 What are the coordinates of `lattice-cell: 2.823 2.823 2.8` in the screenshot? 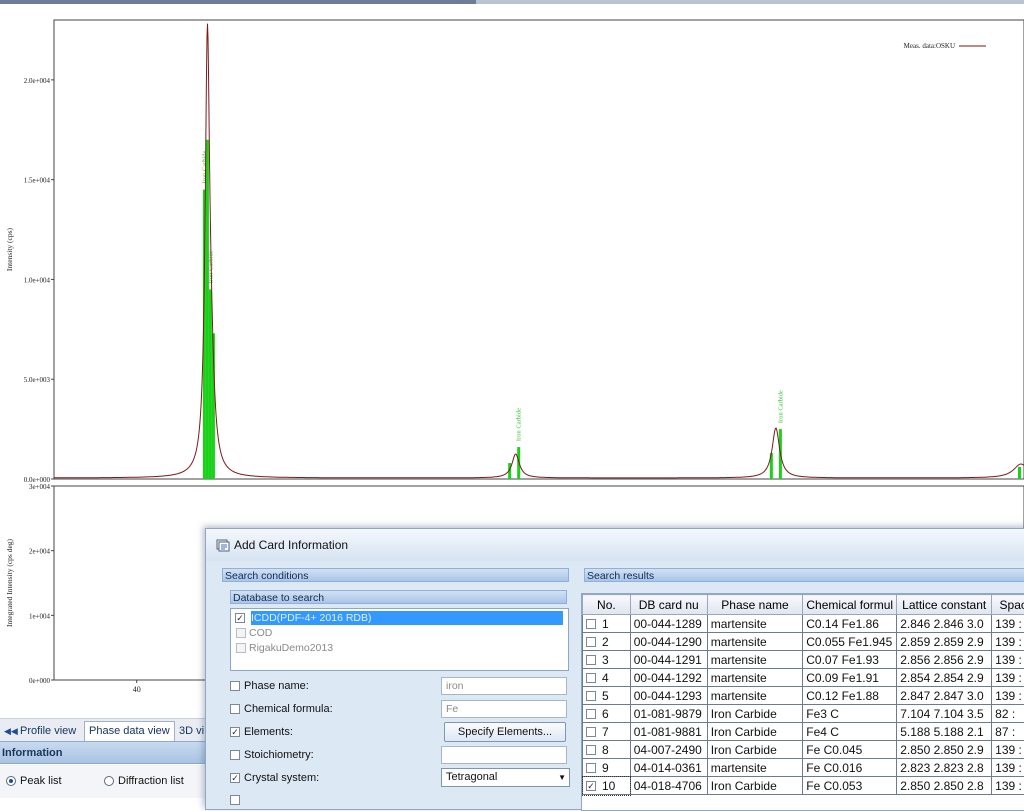 It's located at (944, 768).